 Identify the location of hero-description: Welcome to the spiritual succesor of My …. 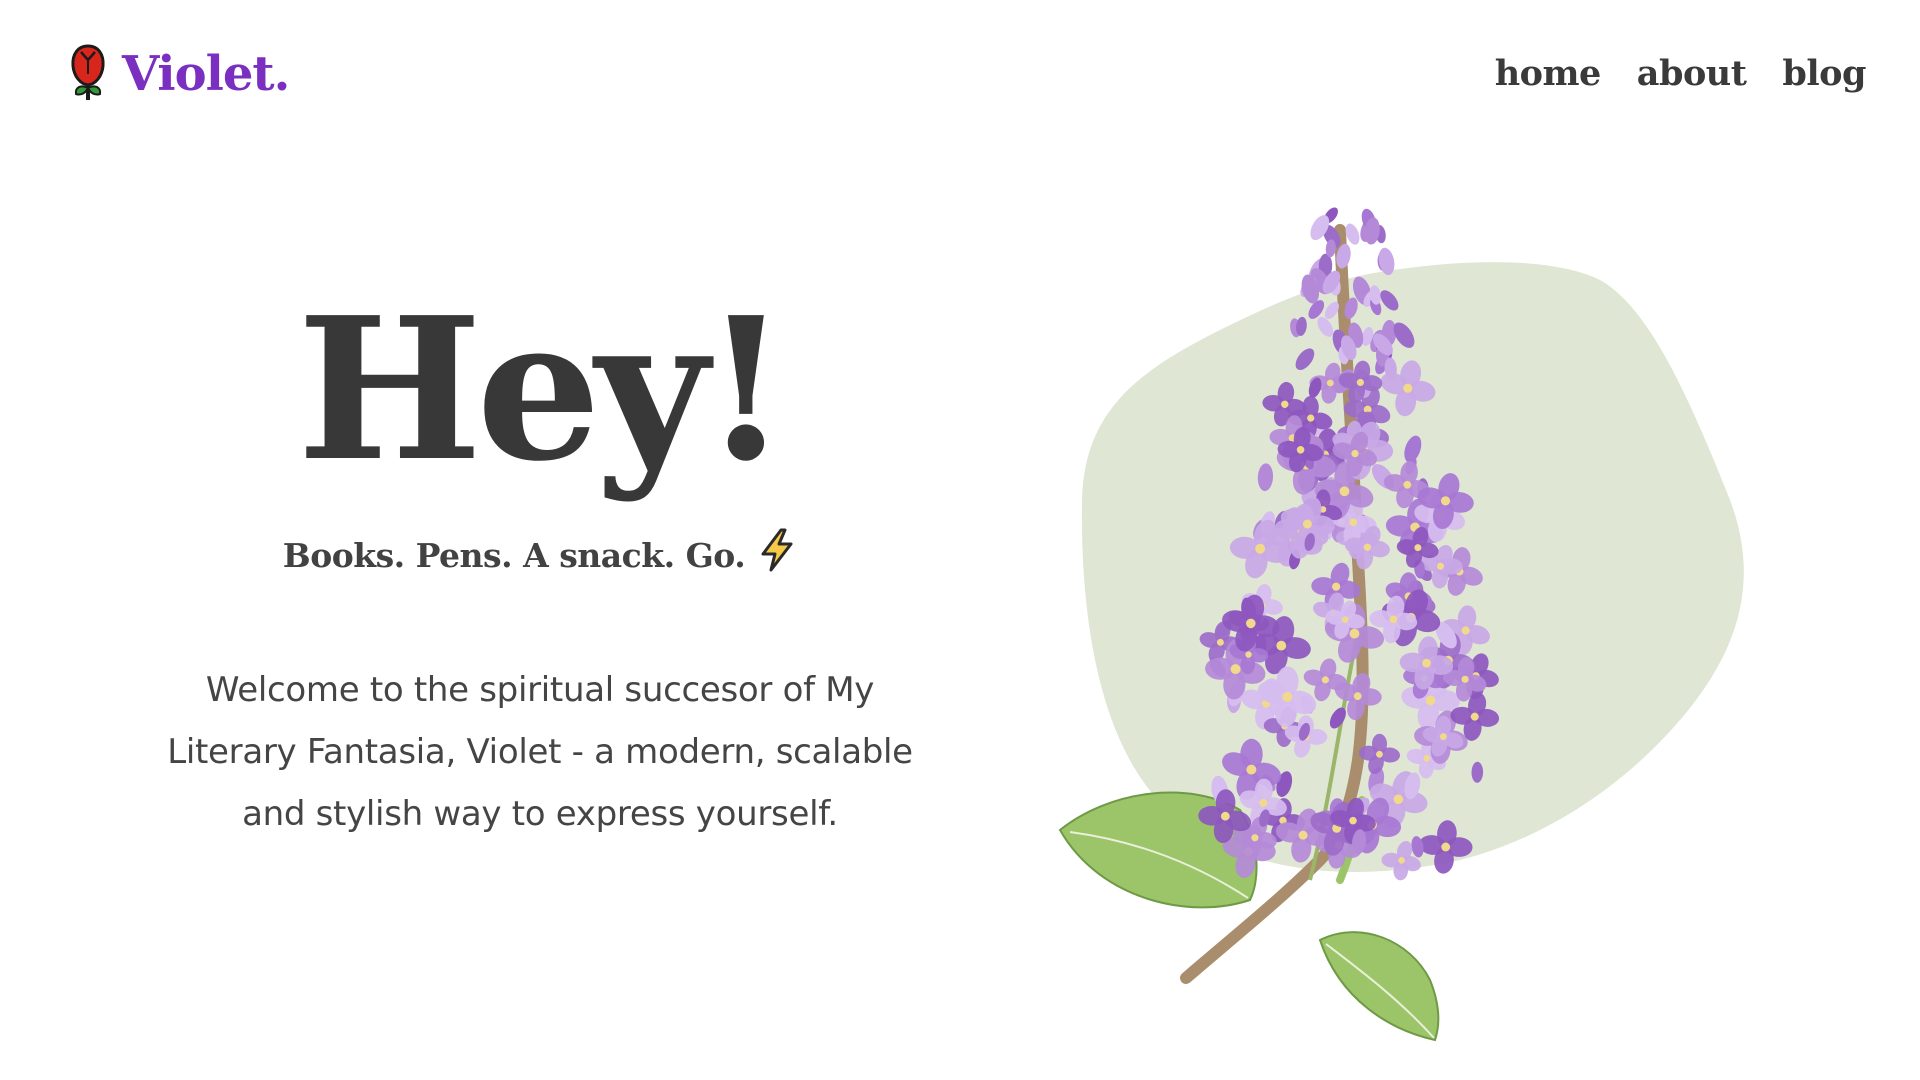
(540, 752).